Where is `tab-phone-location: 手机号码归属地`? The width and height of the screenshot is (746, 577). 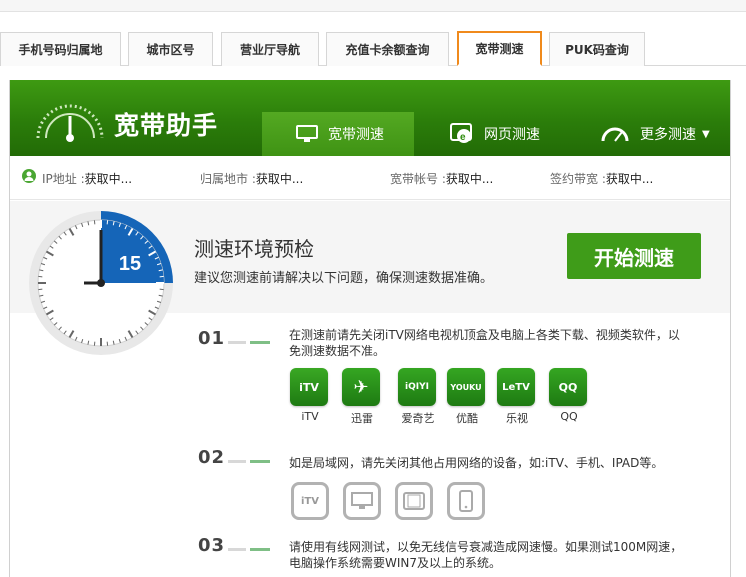 tab-phone-location: 手机号码归属地 is located at coordinates (60, 49).